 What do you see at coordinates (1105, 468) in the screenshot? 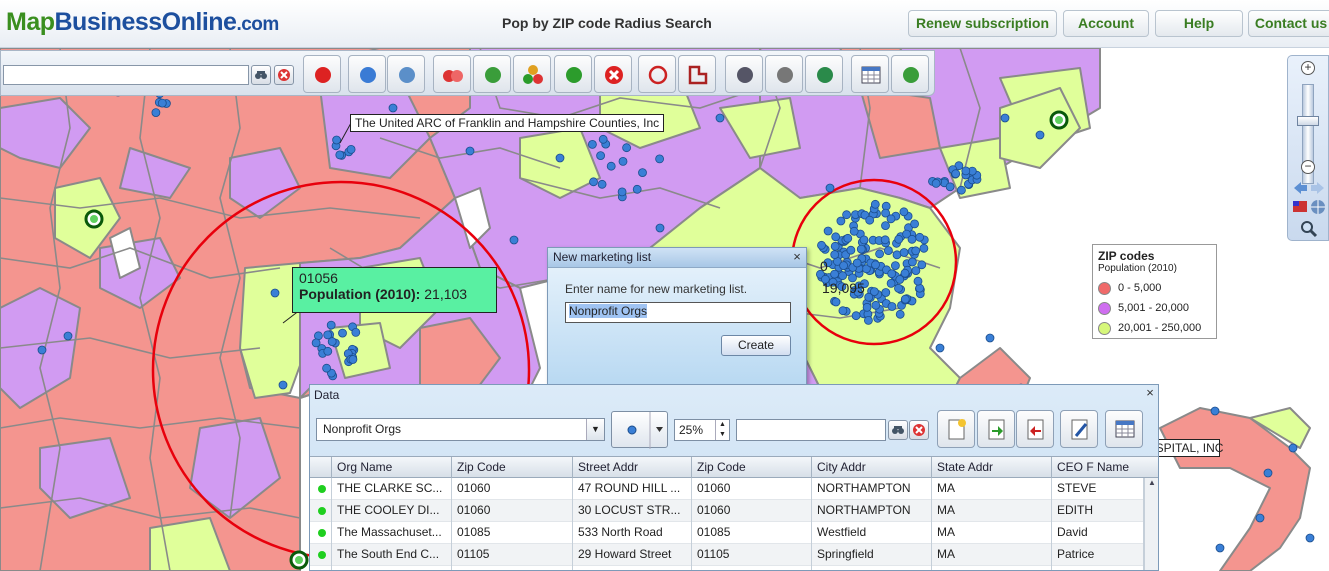
I see `column-header: CEO F Name` at bounding box center [1105, 468].